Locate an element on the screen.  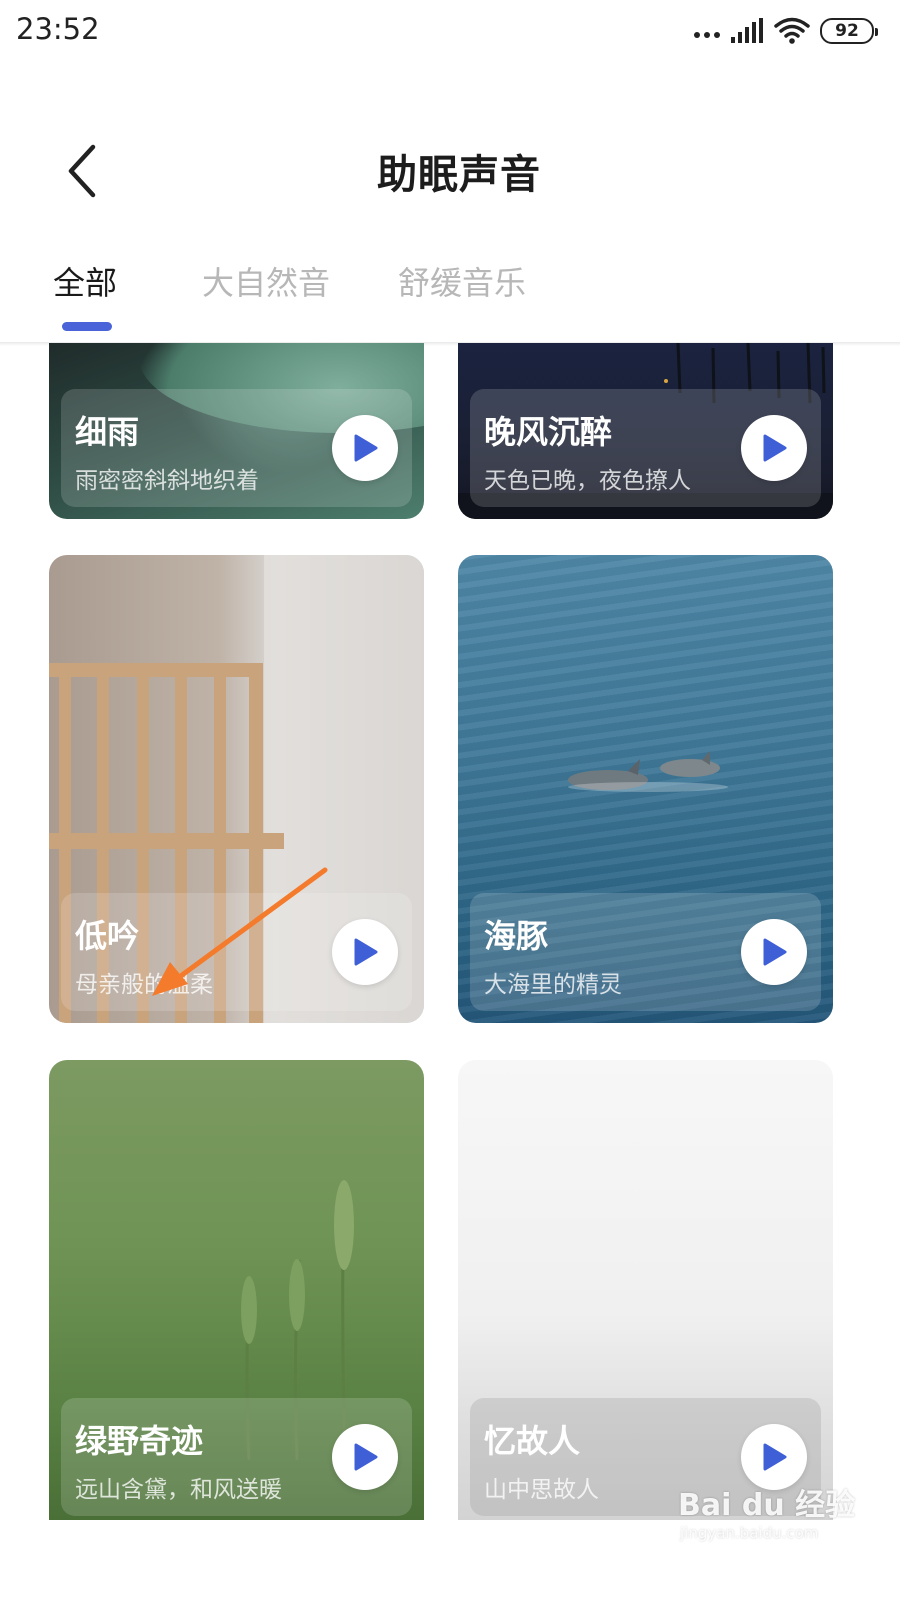
sound-card-green-field: 绿野奇迹 远山含黛，和风送暖 is located at coordinates (236, 1290).